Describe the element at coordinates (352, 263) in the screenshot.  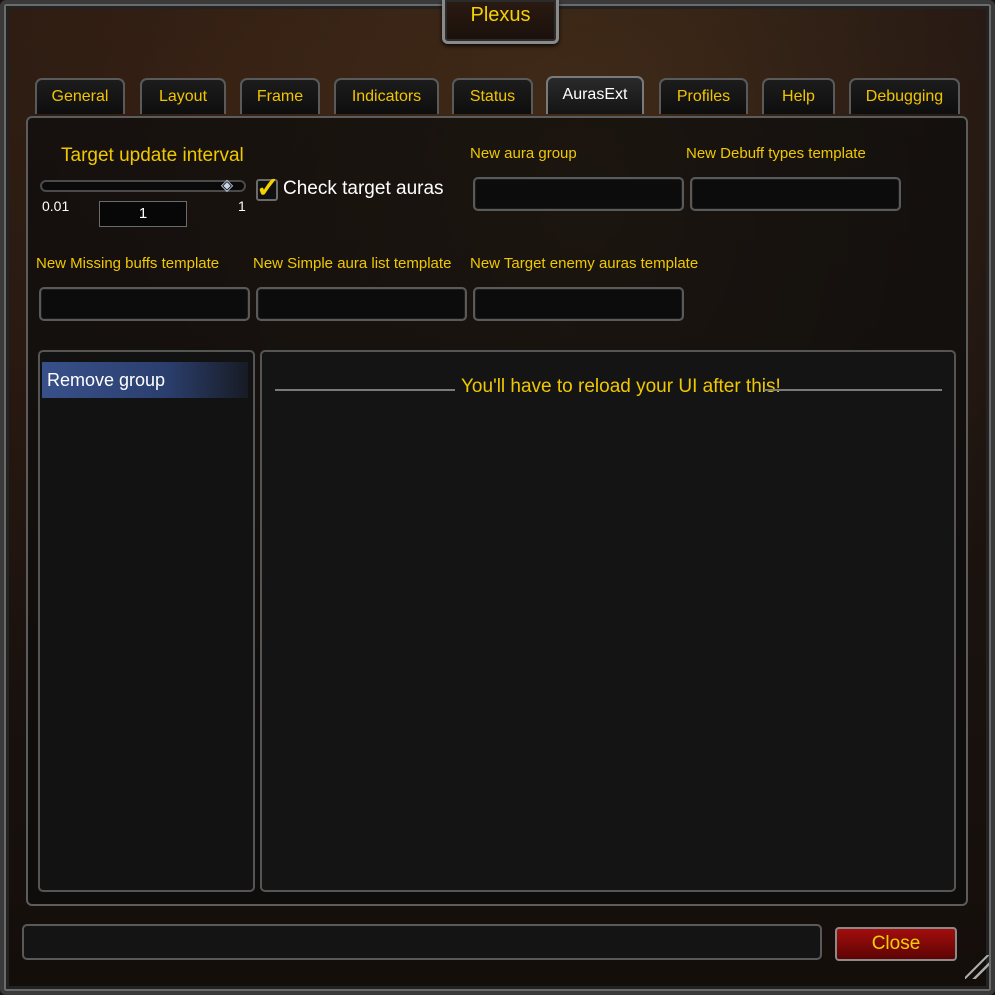
I see `new-simple-aura-list-template-label: New Simple aura list template` at that location.